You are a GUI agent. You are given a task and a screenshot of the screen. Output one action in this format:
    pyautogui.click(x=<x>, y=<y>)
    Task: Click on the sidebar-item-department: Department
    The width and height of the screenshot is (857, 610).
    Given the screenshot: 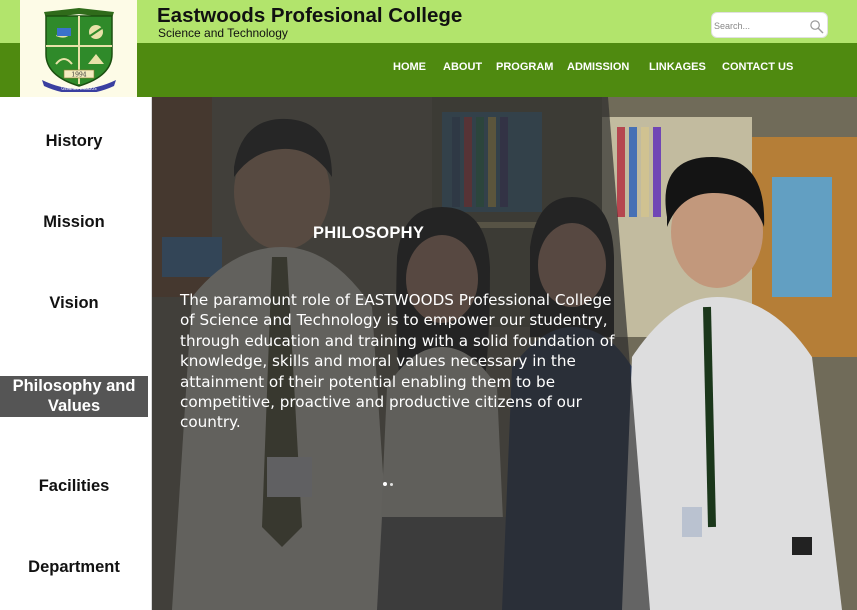 What is the action you would take?
    pyautogui.click(x=74, y=567)
    